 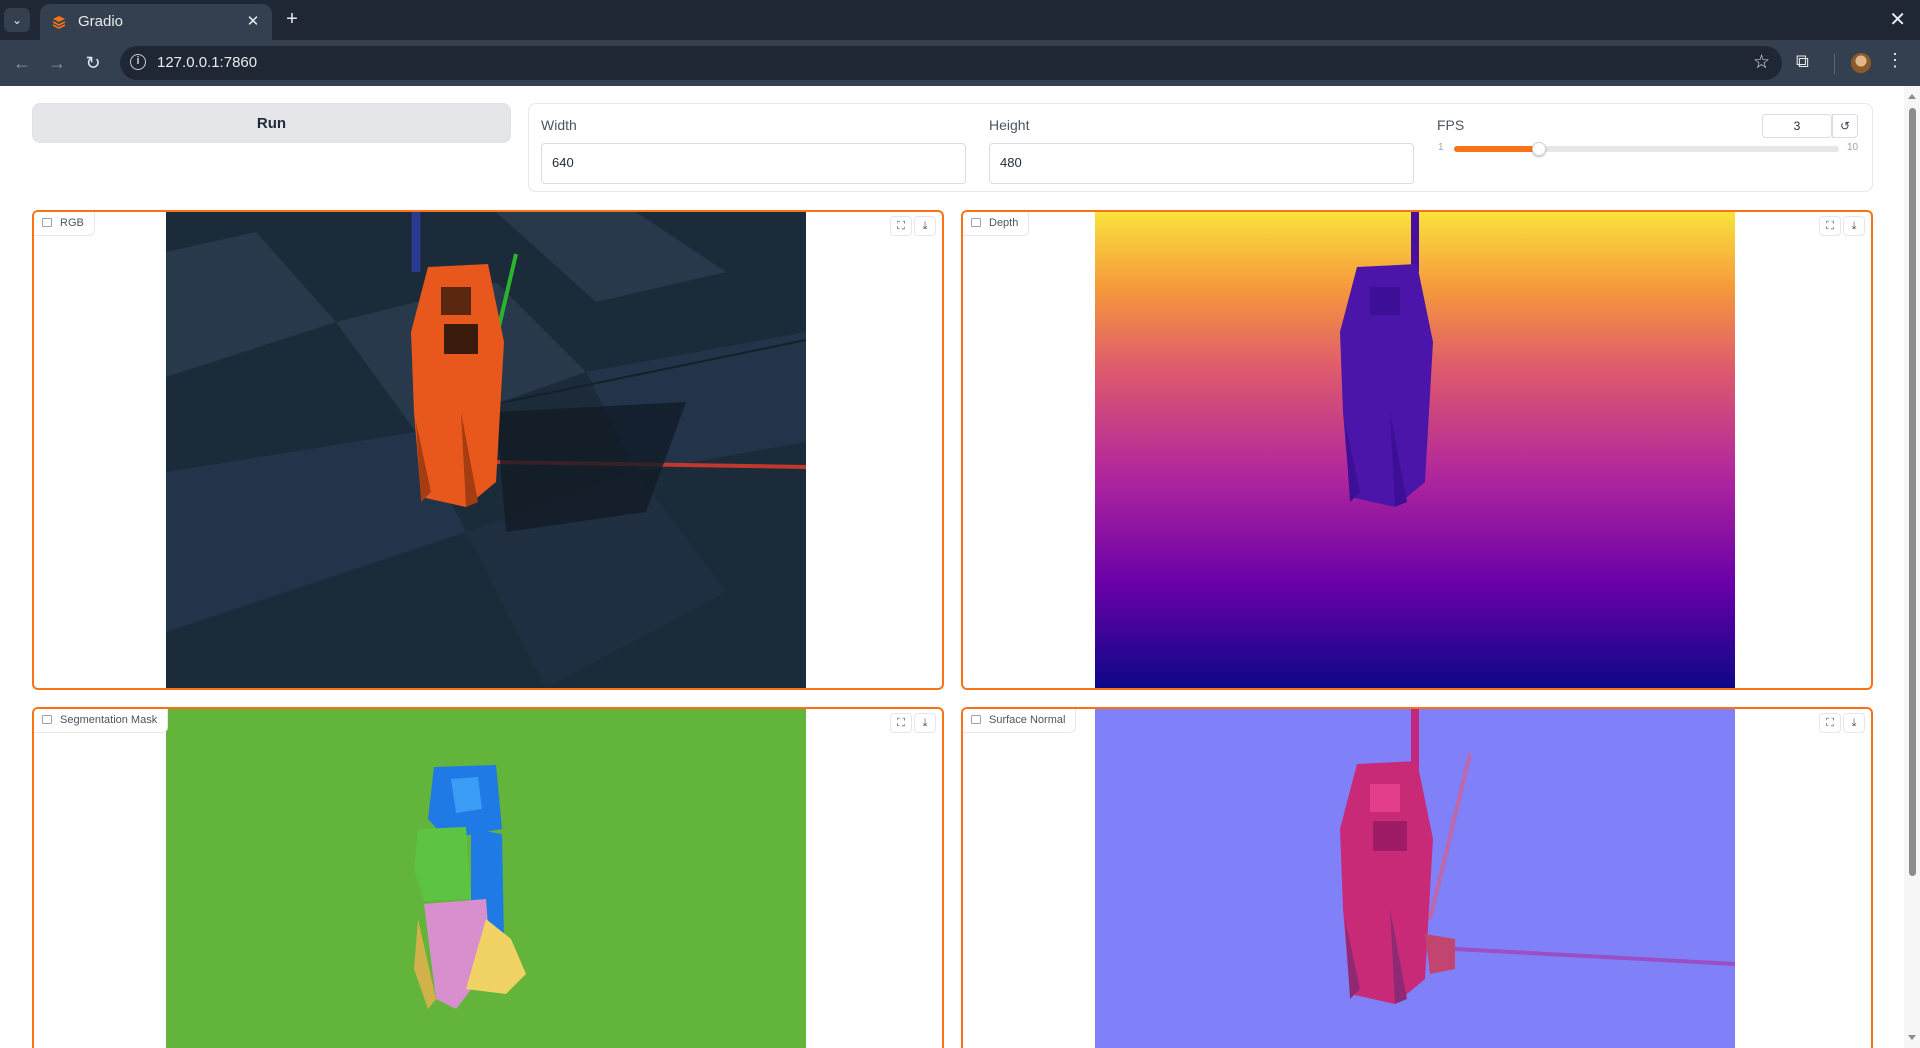 I want to click on width-input: 640, so click(x=753, y=163).